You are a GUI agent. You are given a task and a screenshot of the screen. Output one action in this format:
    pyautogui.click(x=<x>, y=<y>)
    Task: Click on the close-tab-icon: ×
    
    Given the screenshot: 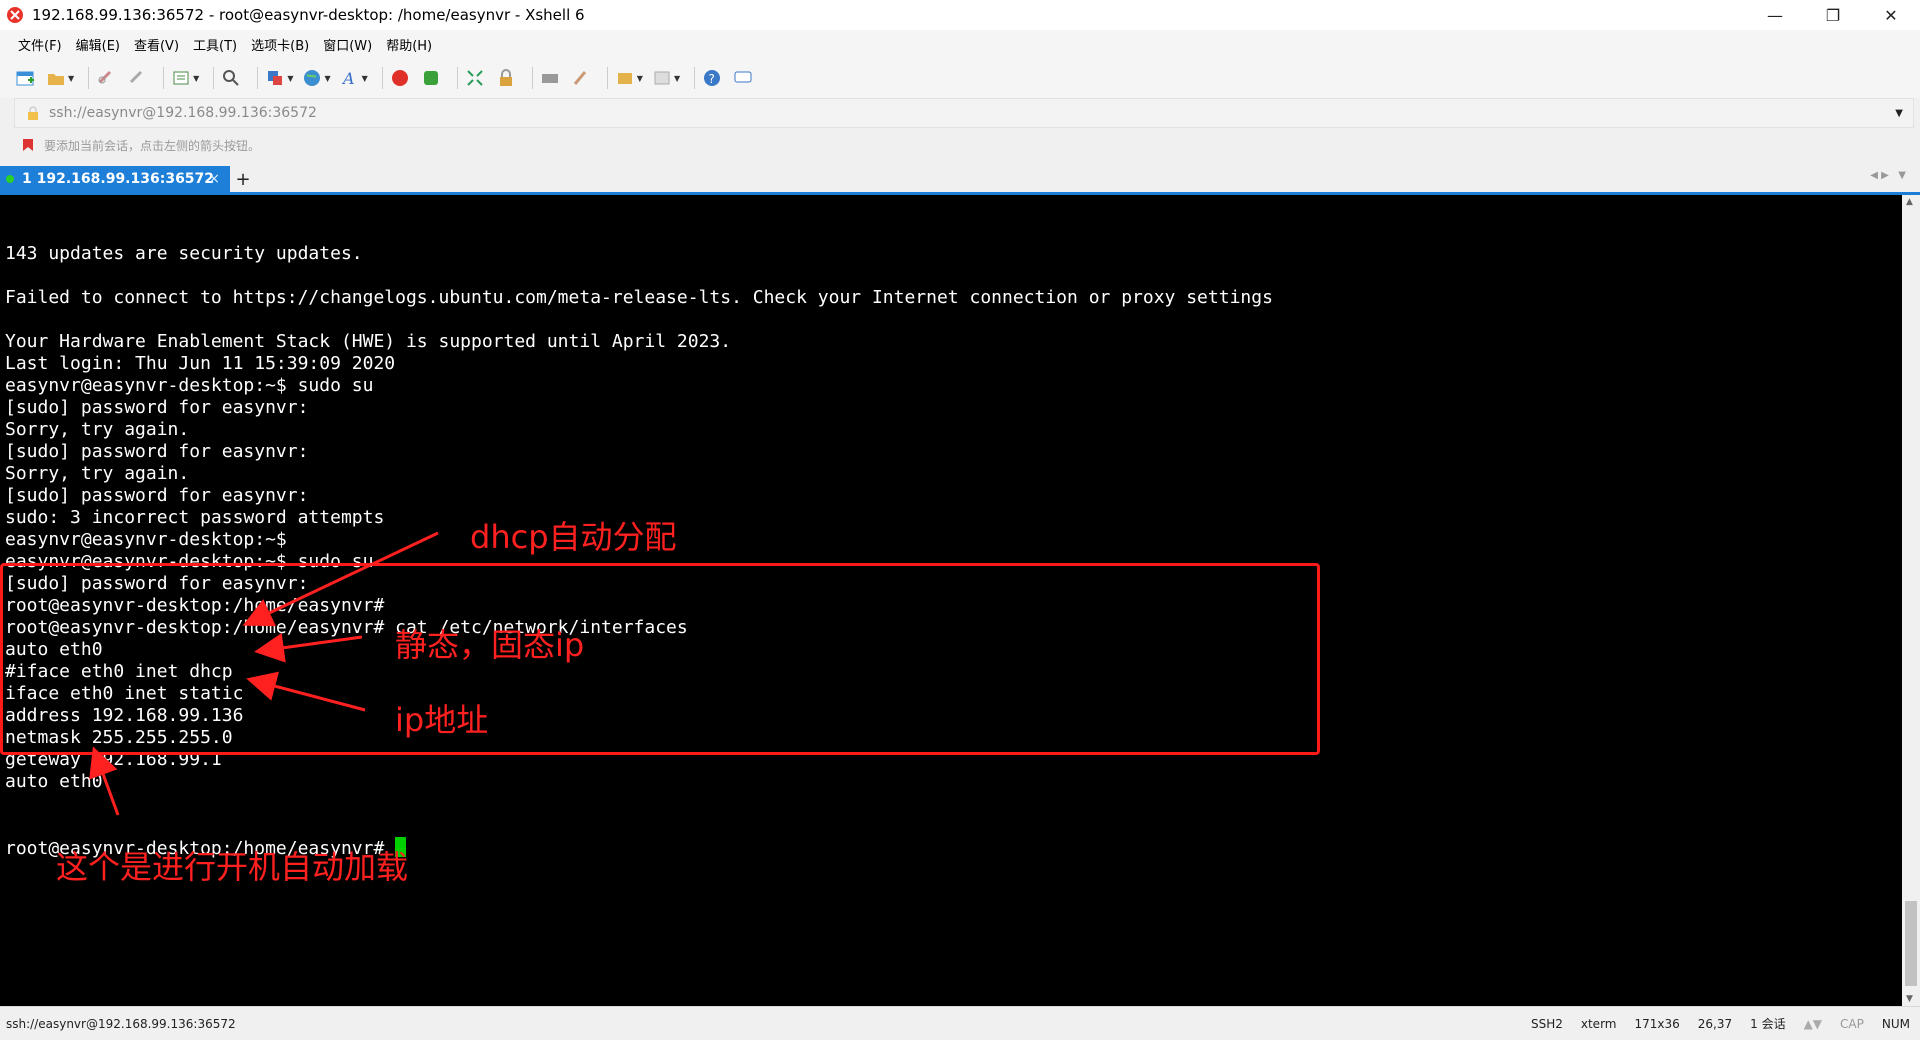 What is the action you would take?
    pyautogui.click(x=214, y=179)
    